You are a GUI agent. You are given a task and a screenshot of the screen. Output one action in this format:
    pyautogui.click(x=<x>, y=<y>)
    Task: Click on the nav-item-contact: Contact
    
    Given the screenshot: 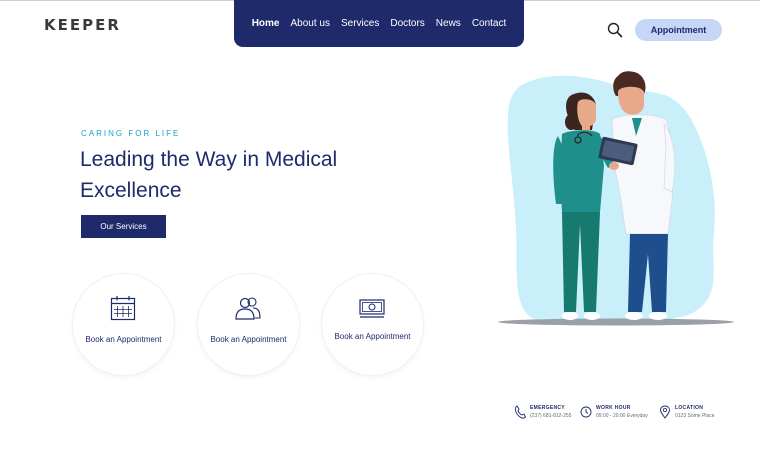 What is the action you would take?
    pyautogui.click(x=489, y=23)
    